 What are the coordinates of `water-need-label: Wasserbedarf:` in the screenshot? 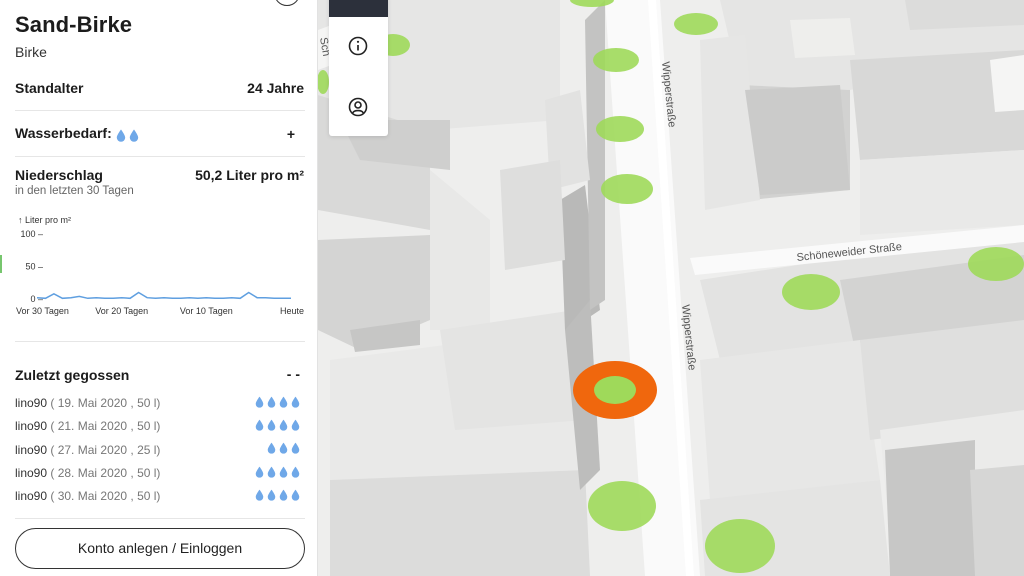 It's located at (63, 133).